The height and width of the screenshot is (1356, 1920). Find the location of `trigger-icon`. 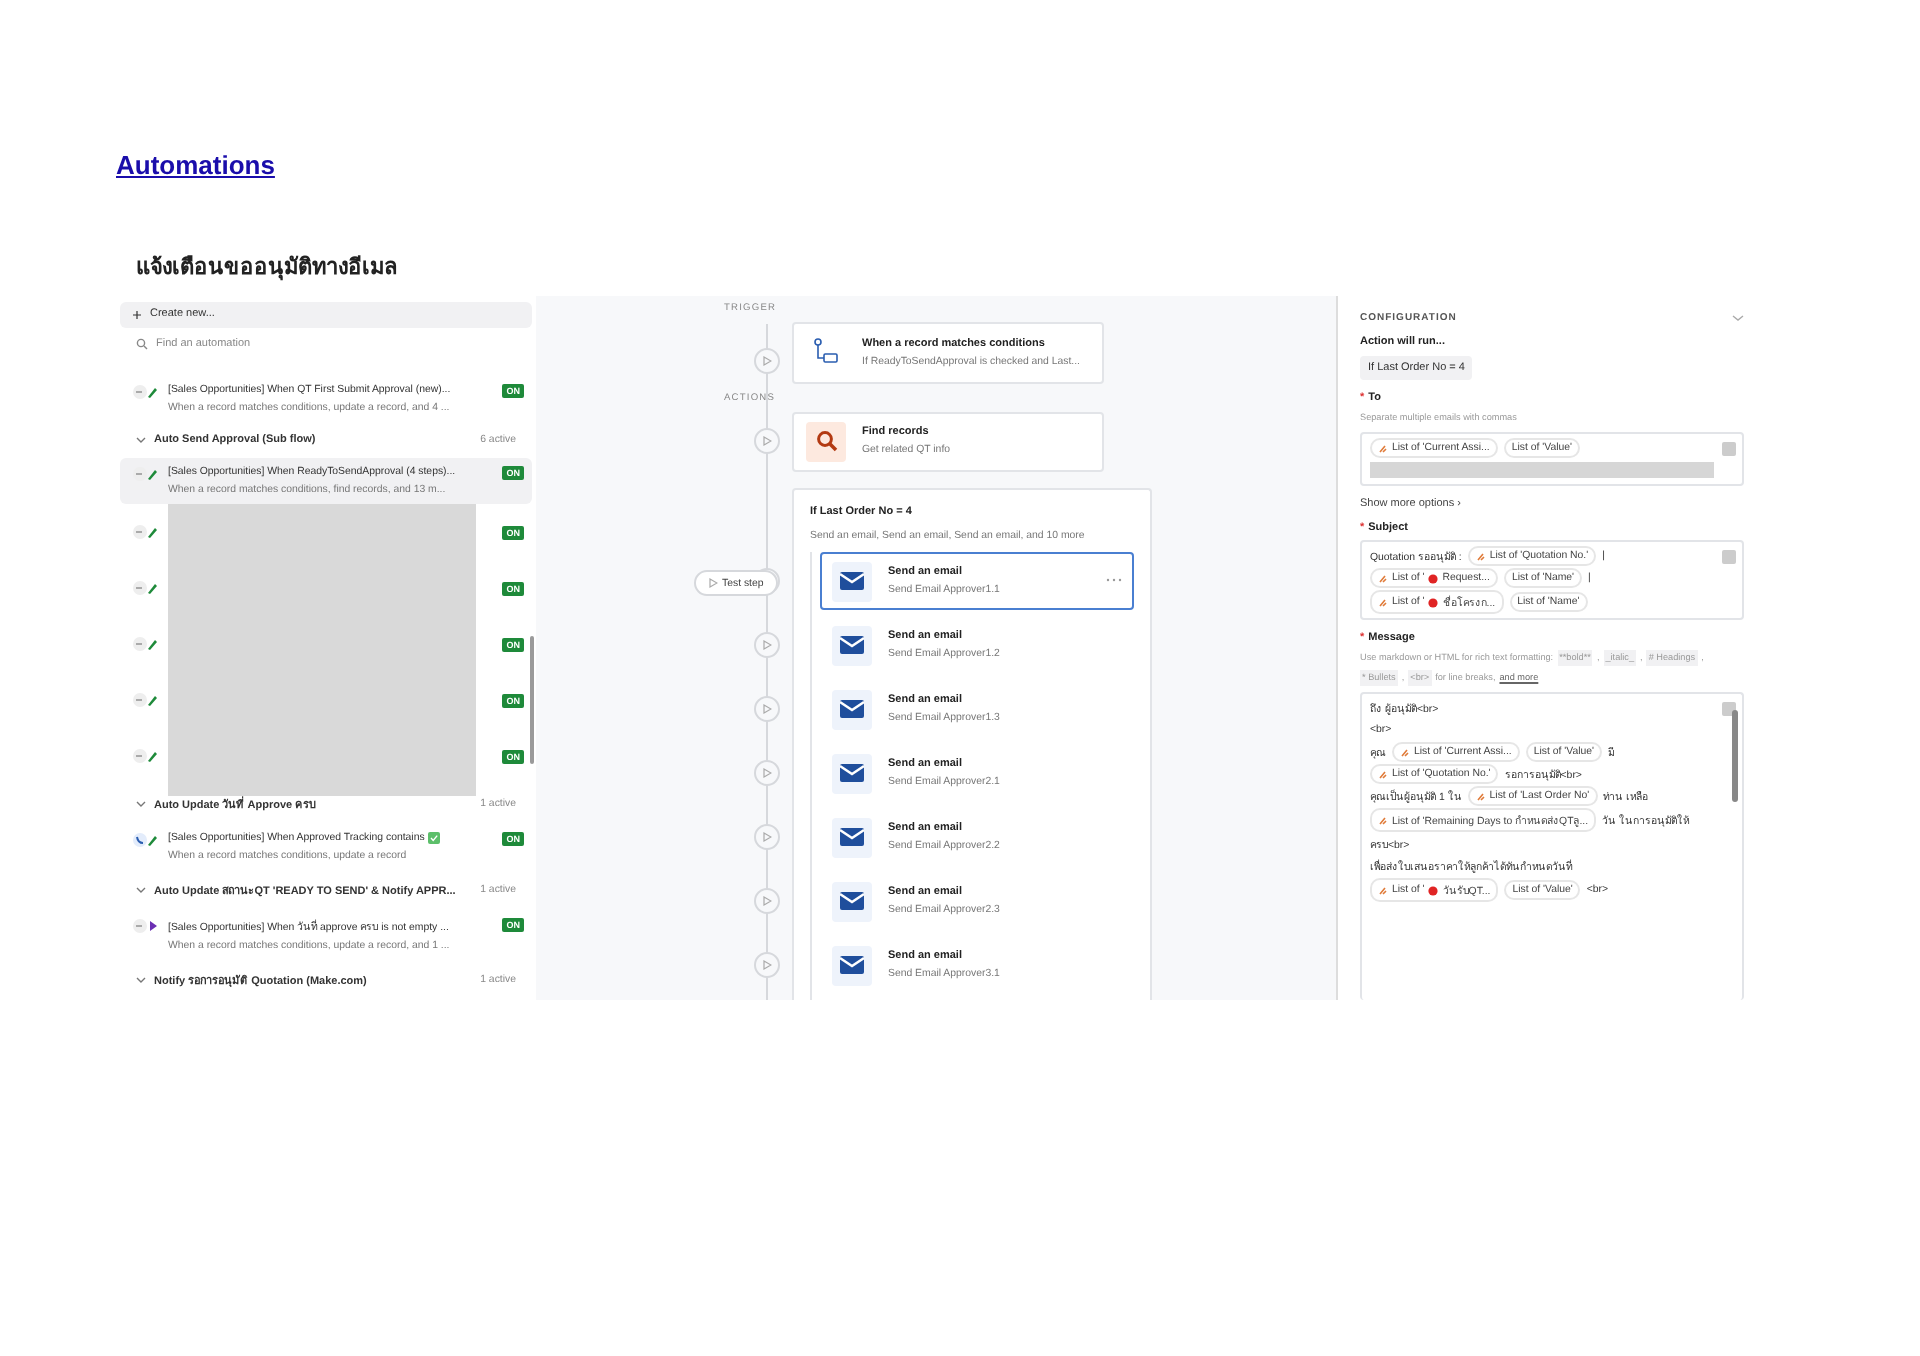

trigger-icon is located at coordinates (826, 352).